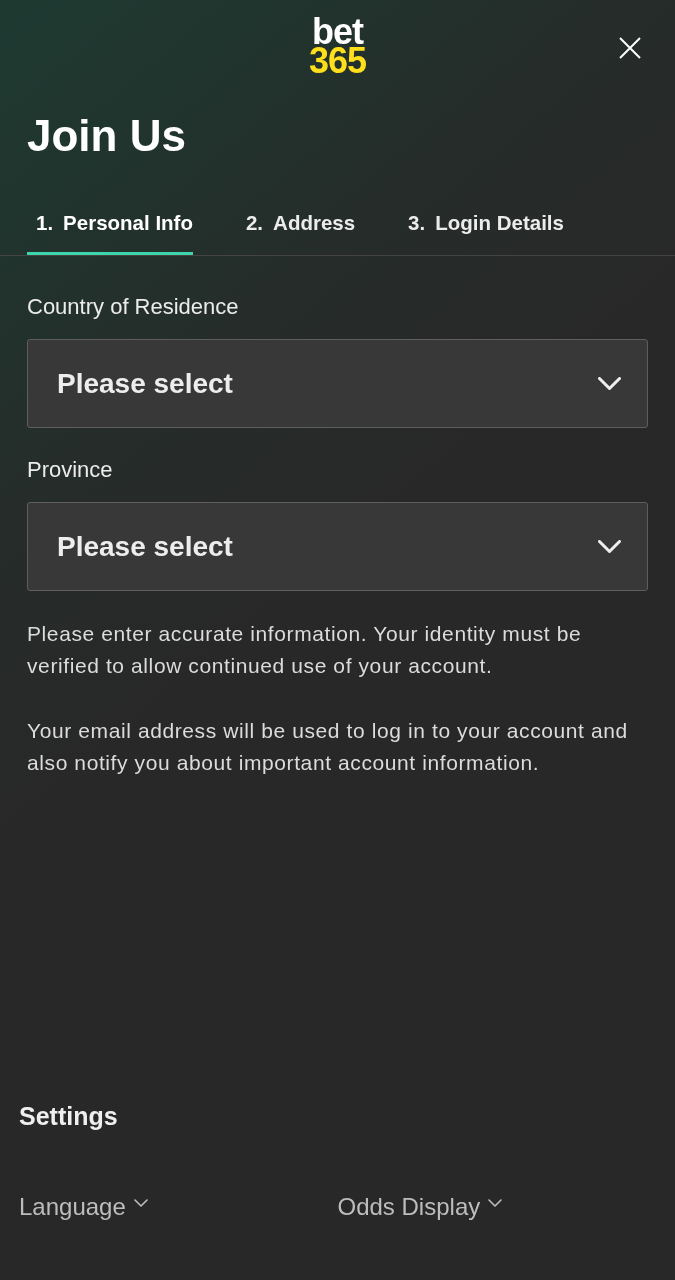 This screenshot has height=1280, width=675. Describe the element at coordinates (328, 747) in the screenshot. I see `info-paragraph: Your email address will be used to log in to your account and also notify you about important account information.` at that location.